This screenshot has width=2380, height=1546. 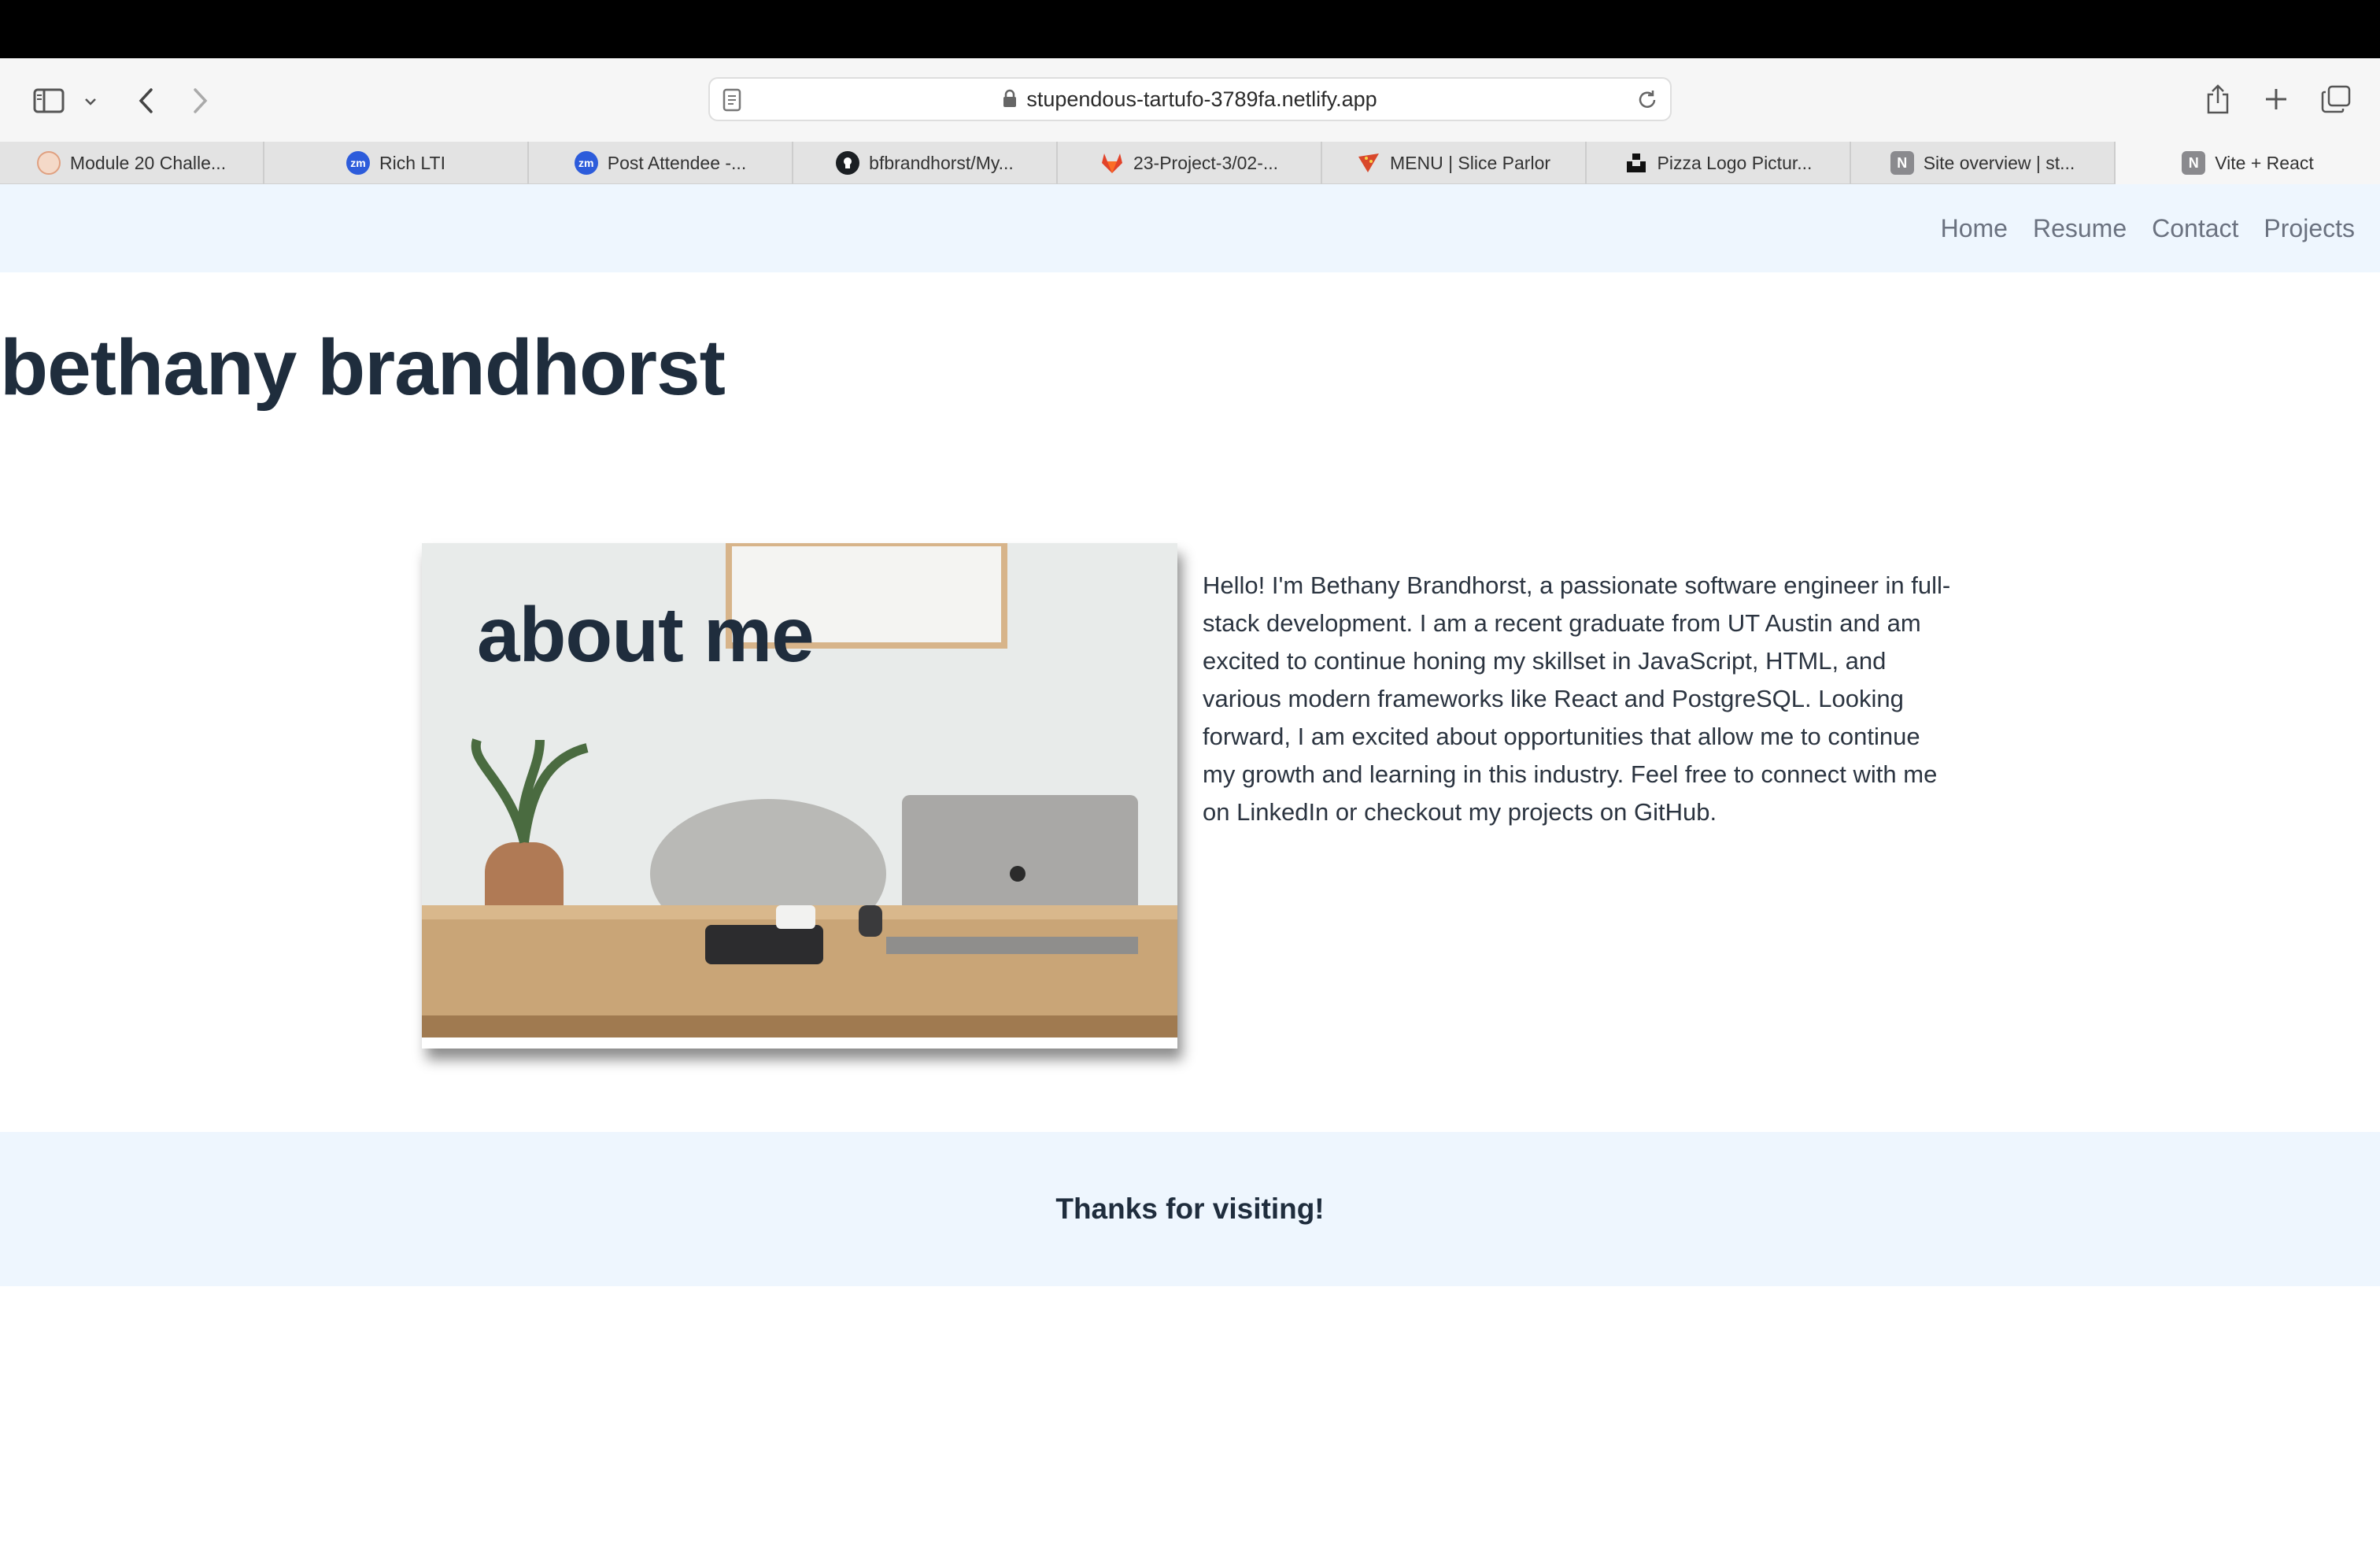 I want to click on share-icon, so click(x=2218, y=99).